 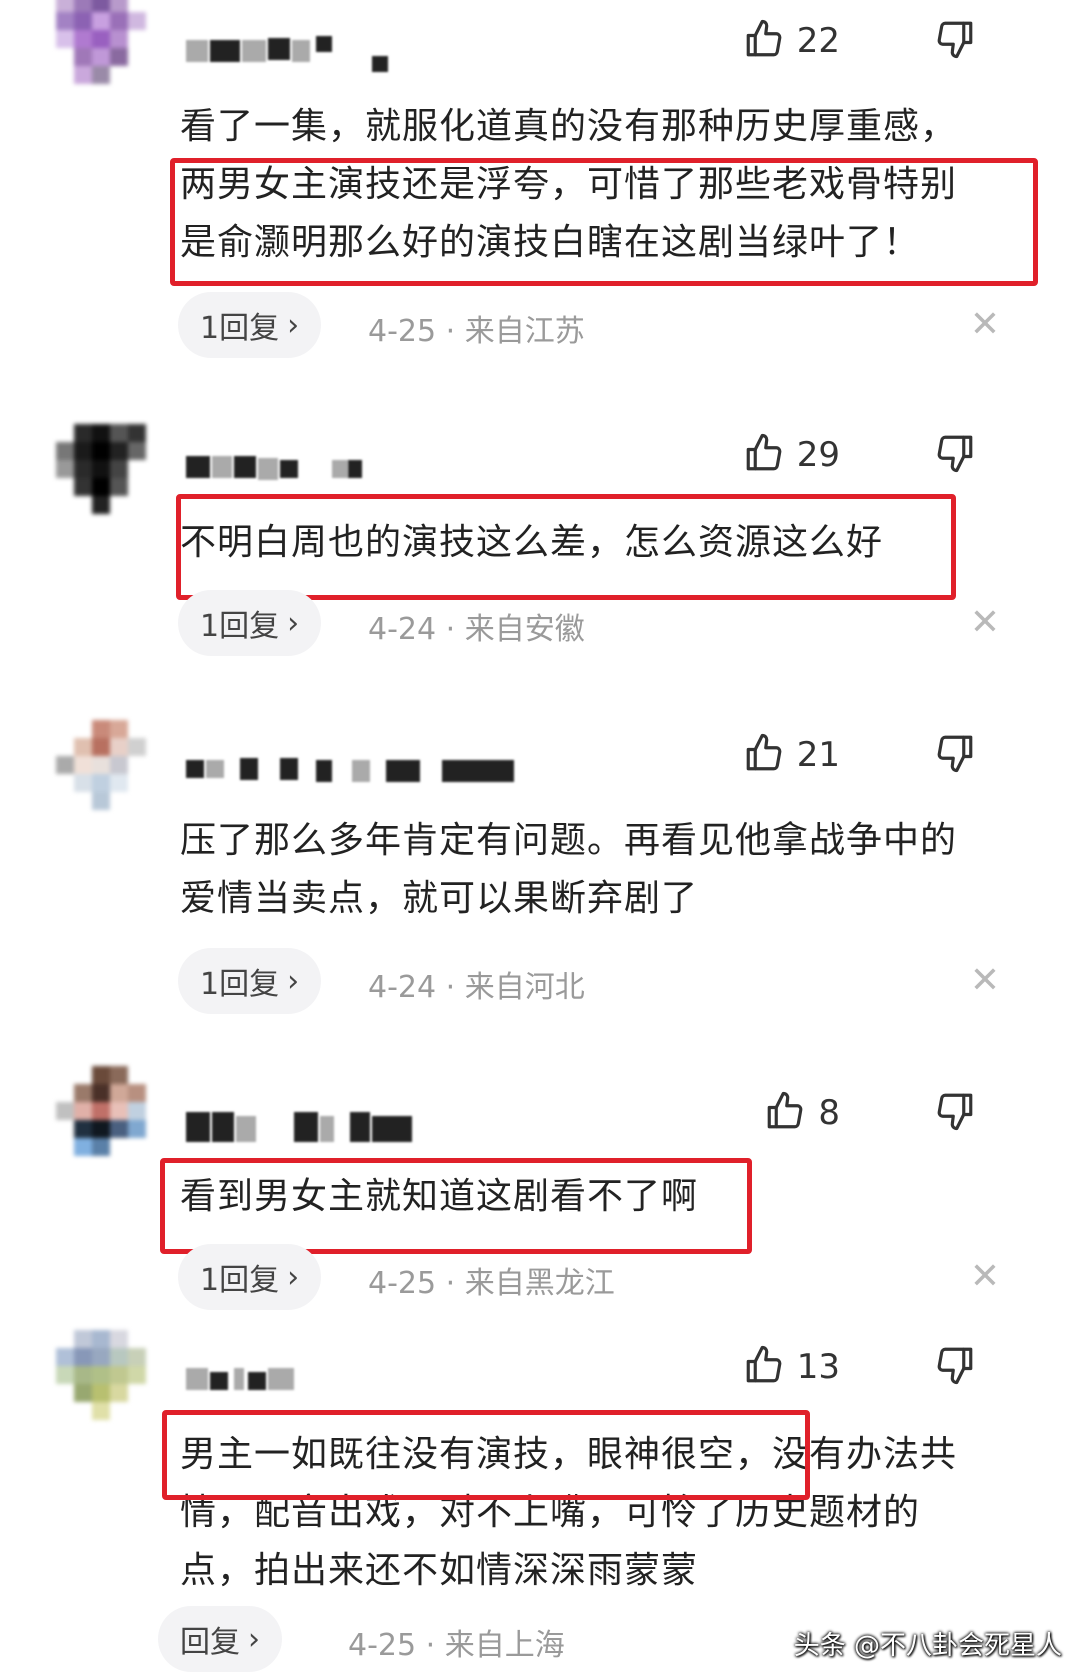 What do you see at coordinates (476, 629) in the screenshot?
I see `comment-date: 4-24 · 来自安徽` at bounding box center [476, 629].